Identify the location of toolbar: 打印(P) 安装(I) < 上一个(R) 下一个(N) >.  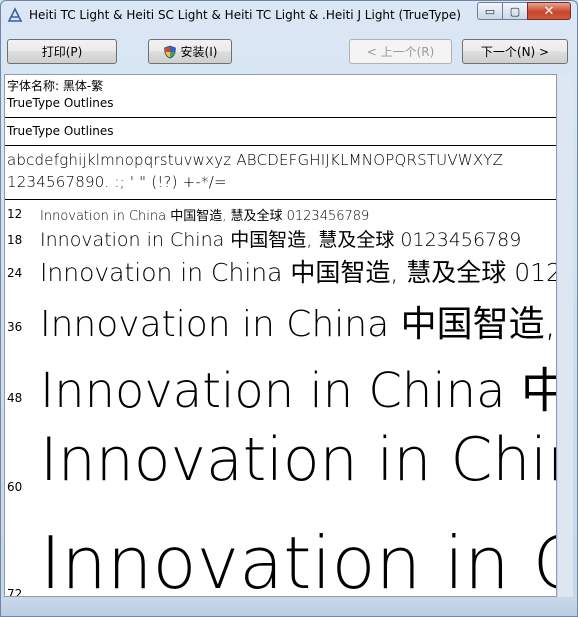
(290, 54).